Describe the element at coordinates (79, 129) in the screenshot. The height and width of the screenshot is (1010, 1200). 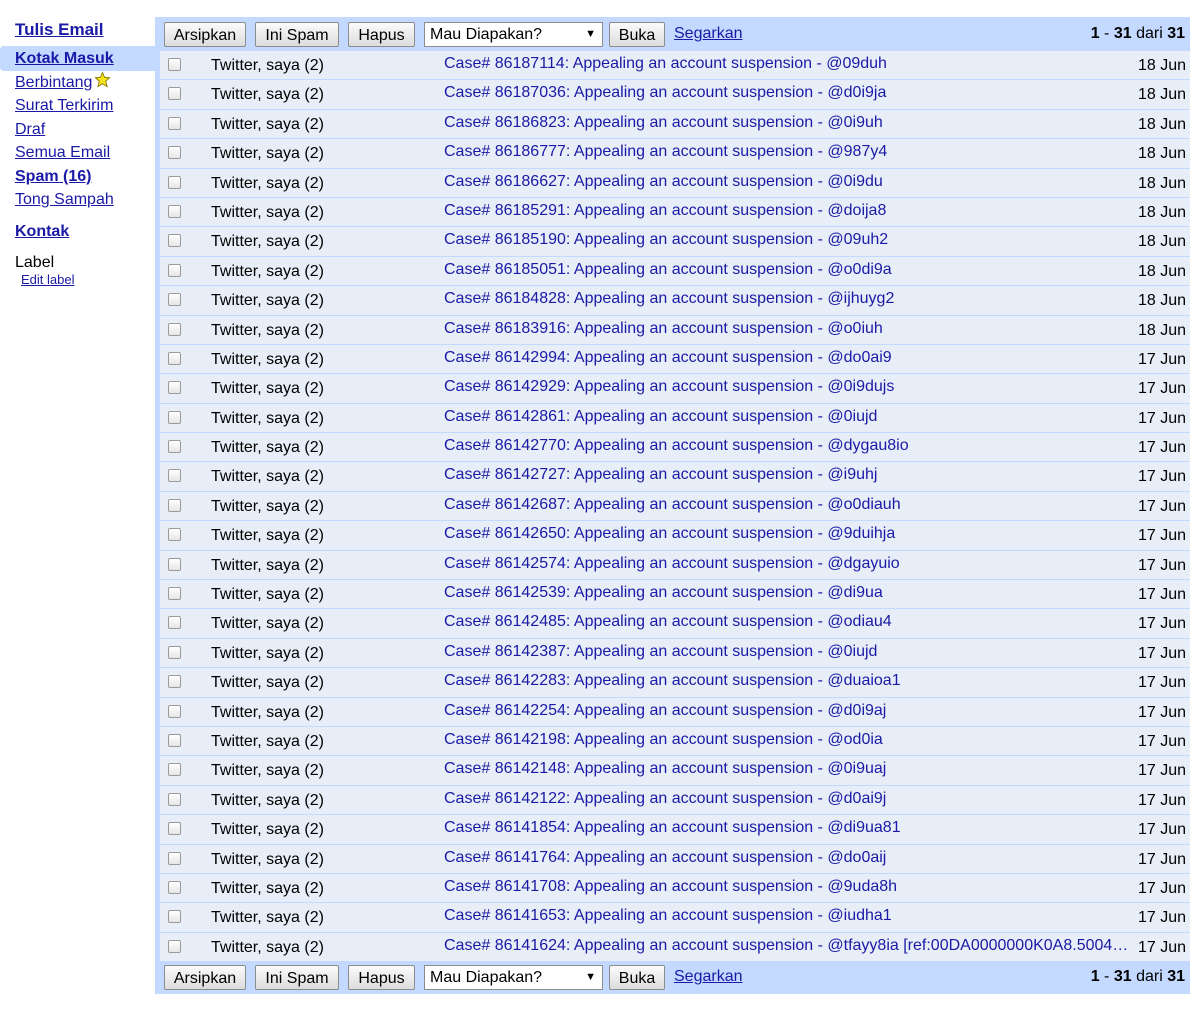
I see `sidebar-item-drafts: Draf` at that location.